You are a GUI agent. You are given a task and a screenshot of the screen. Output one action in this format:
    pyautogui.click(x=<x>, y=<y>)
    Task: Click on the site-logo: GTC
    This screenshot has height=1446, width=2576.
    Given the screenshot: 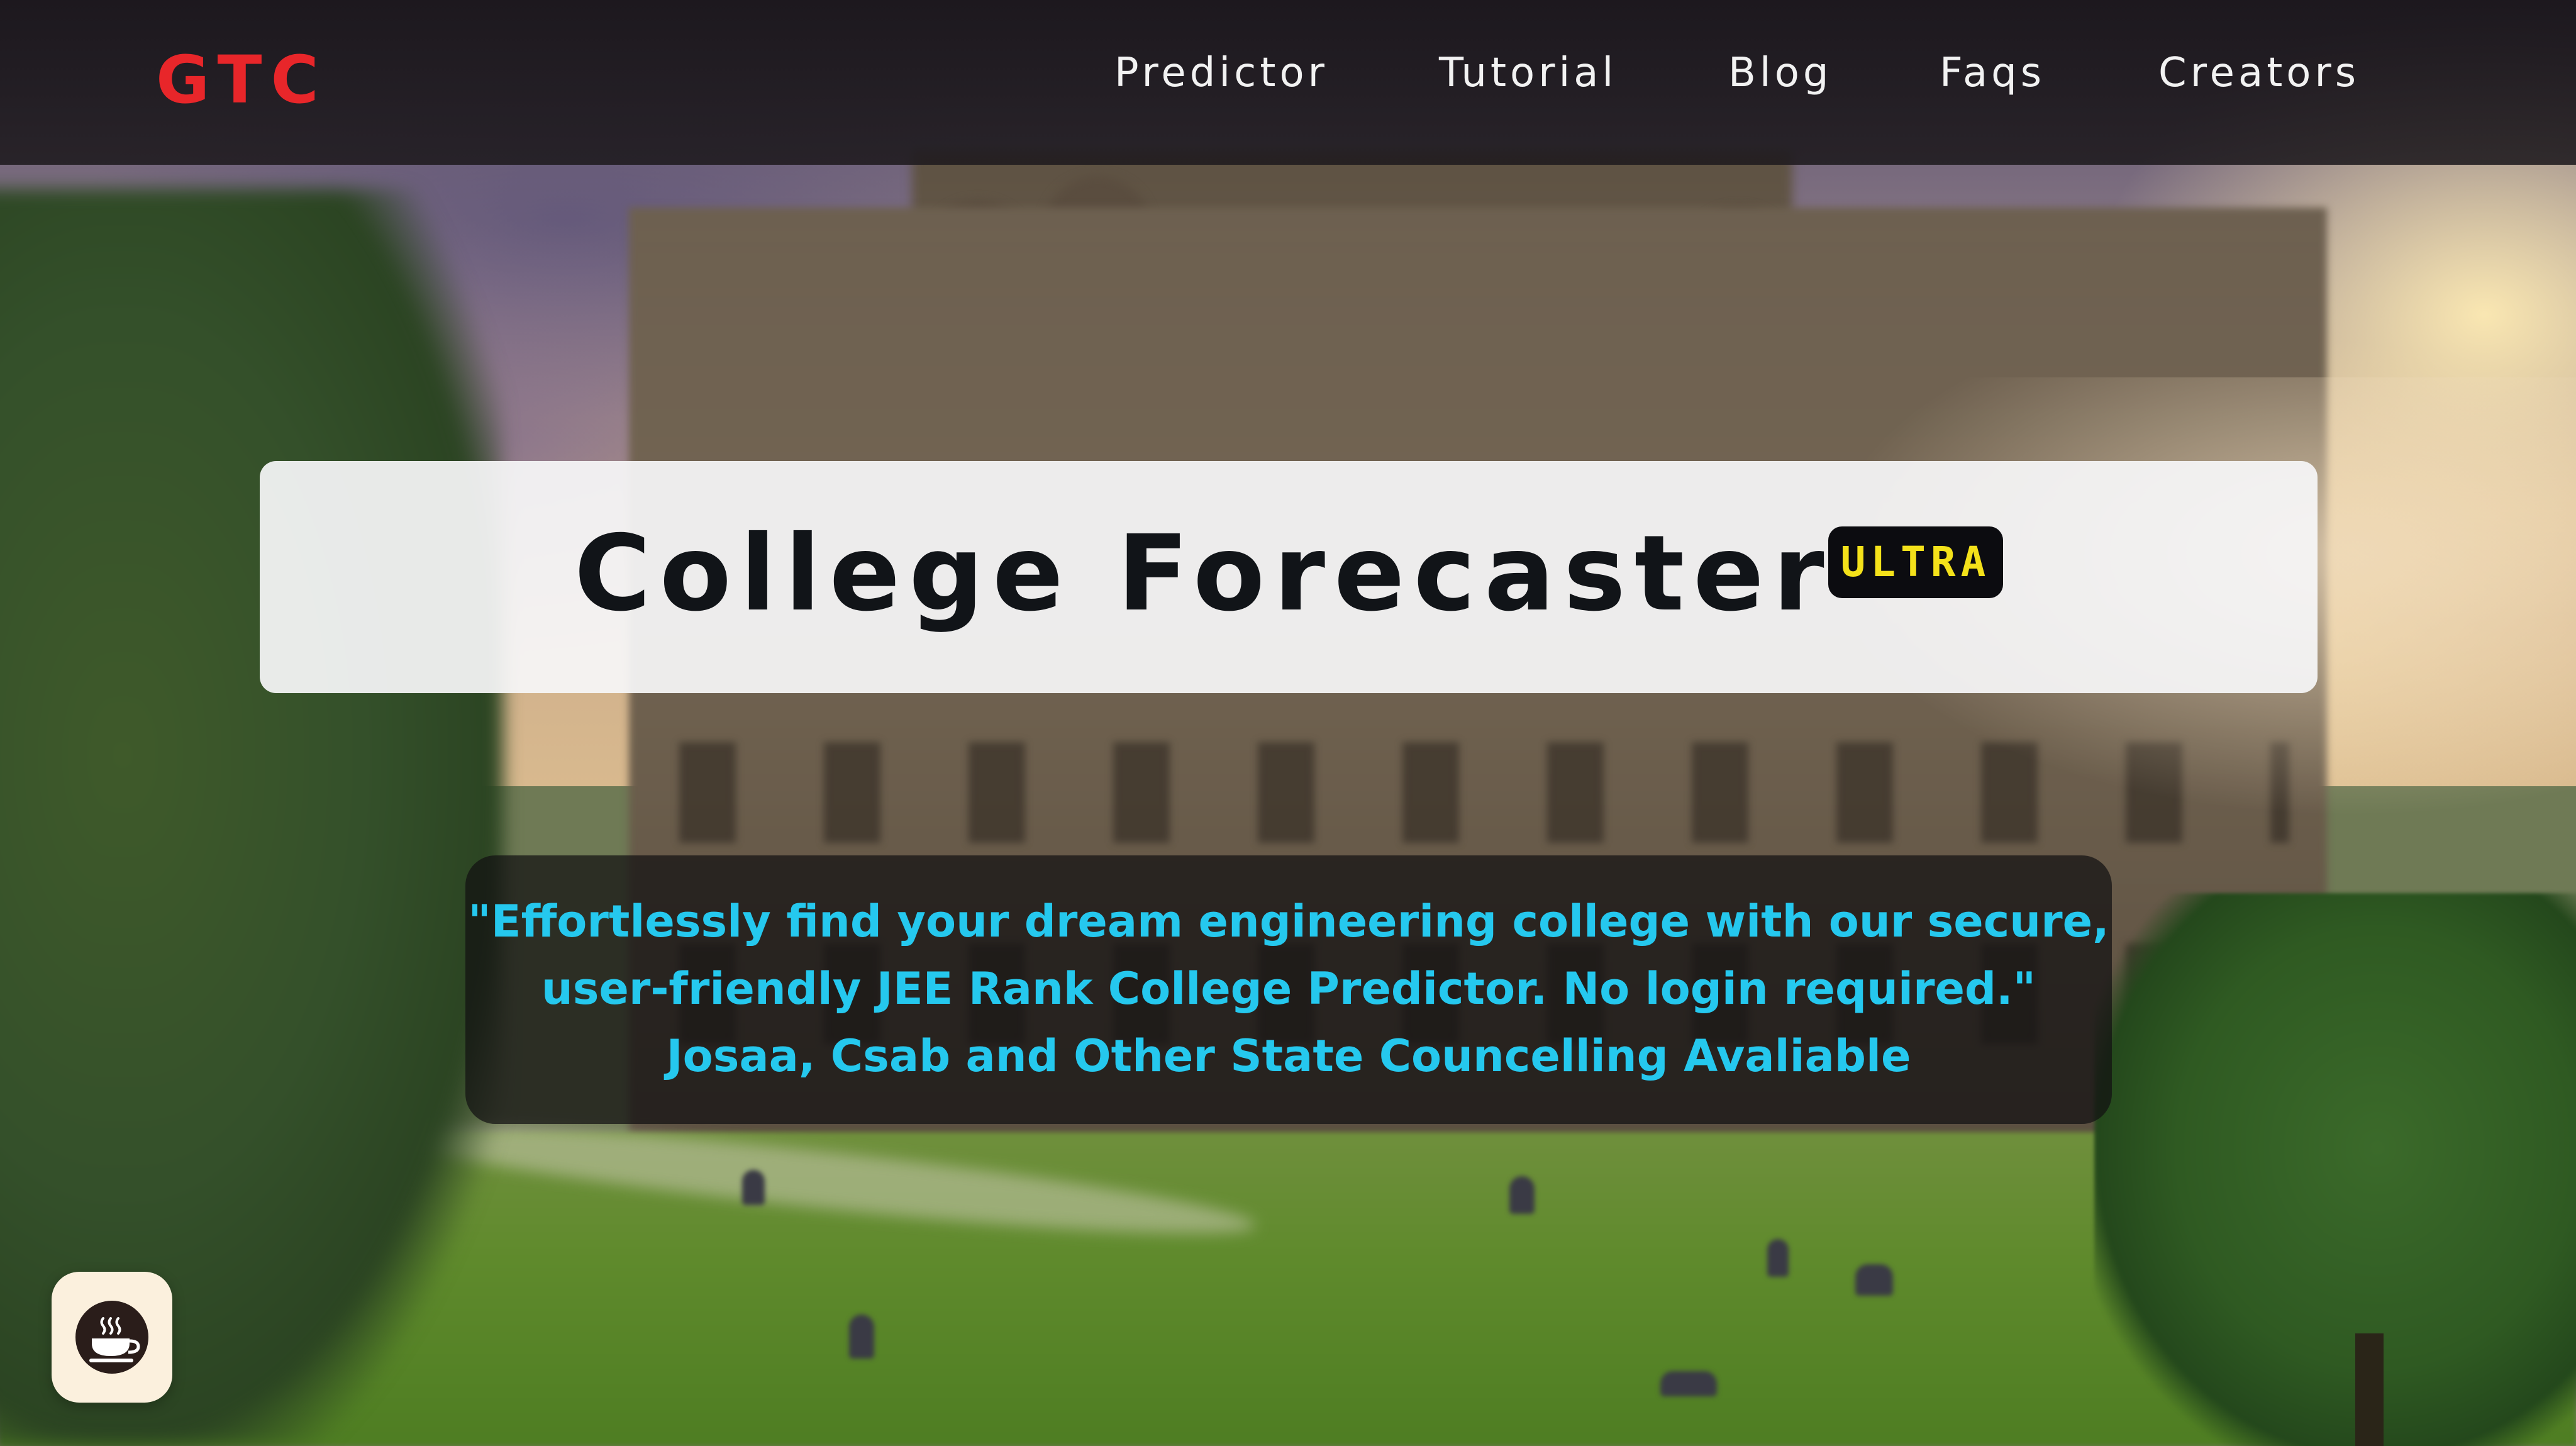 What is the action you would take?
    pyautogui.click(x=242, y=80)
    